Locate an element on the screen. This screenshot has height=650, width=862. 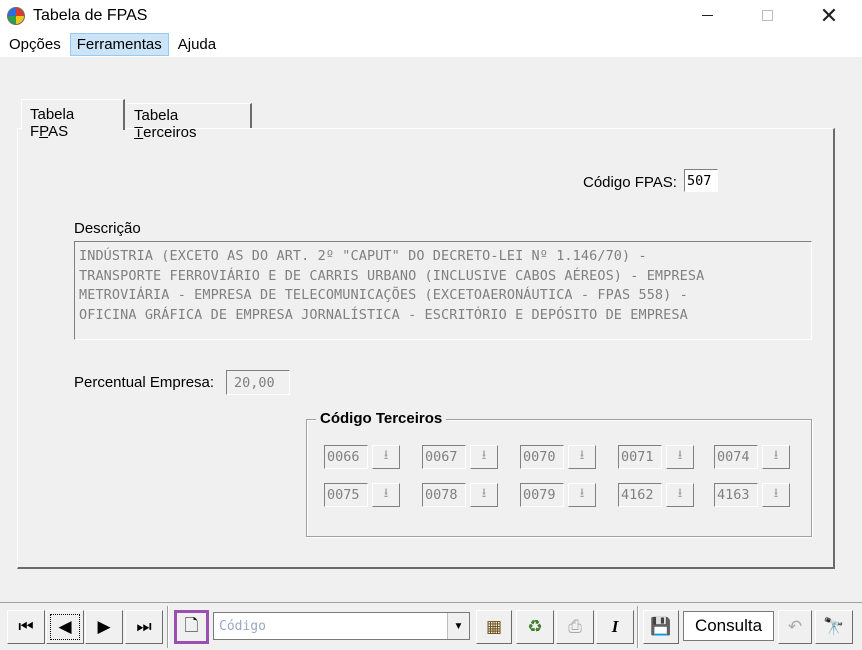
printer-icon: ⎙ is located at coordinates (575, 626).